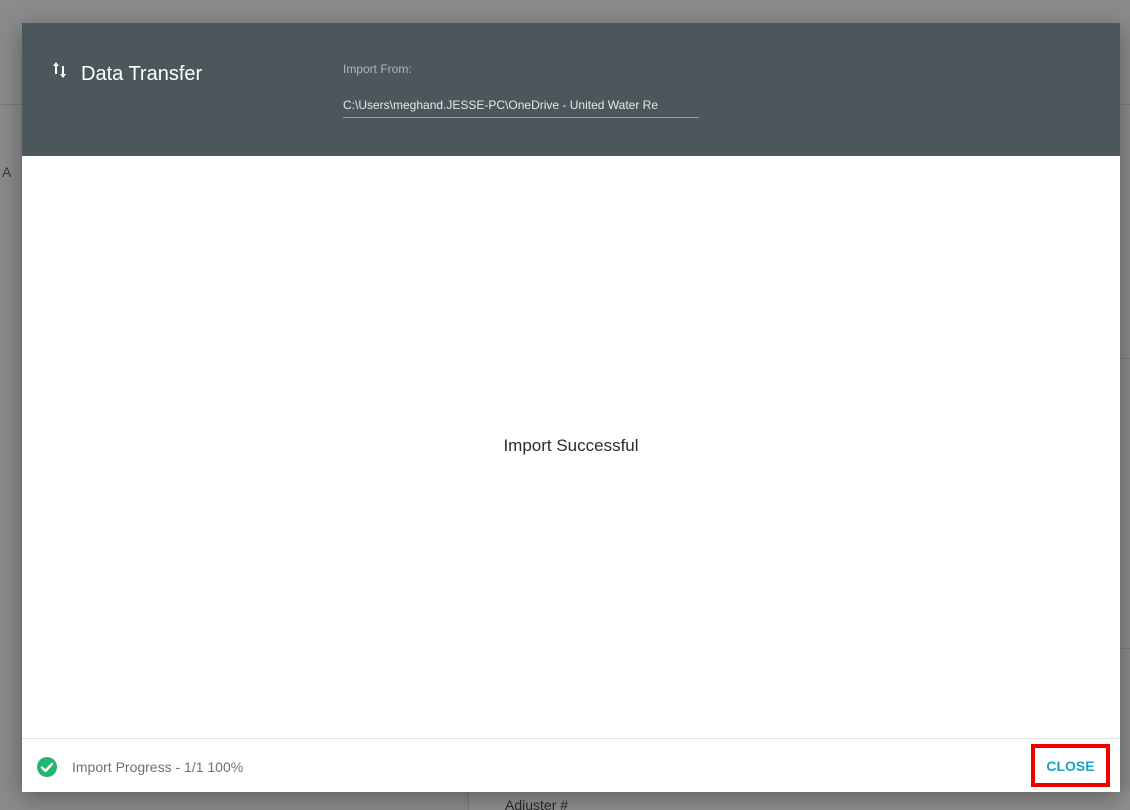  I want to click on import-status-message: Import Successful, so click(571, 445).